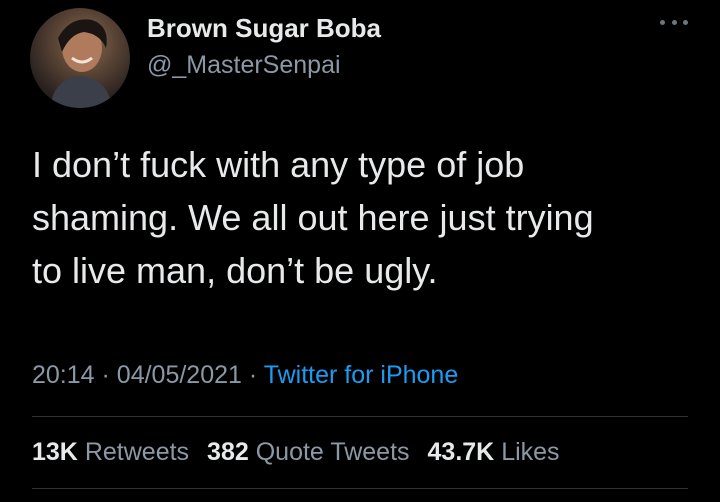 The width and height of the screenshot is (720, 502). Describe the element at coordinates (228, 452) in the screenshot. I see `quote-tweets-count: 382` at that location.